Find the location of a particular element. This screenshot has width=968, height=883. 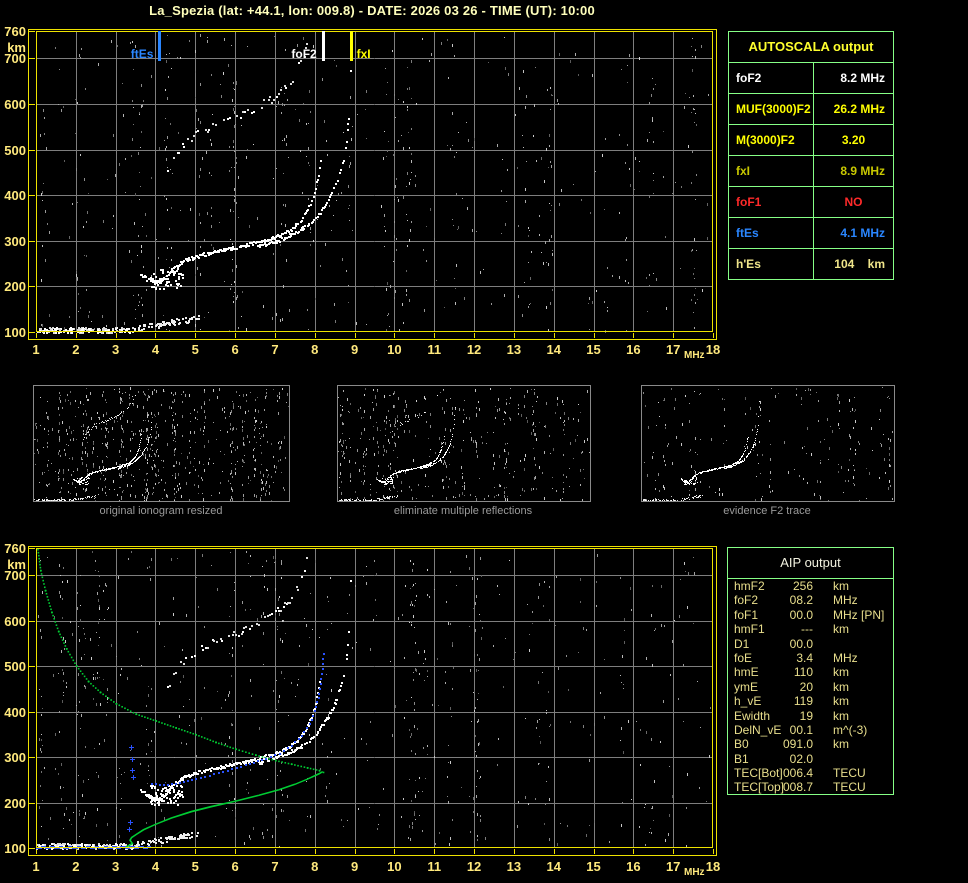

aip-row: B0 091.0 km is located at coordinates (810, 744).